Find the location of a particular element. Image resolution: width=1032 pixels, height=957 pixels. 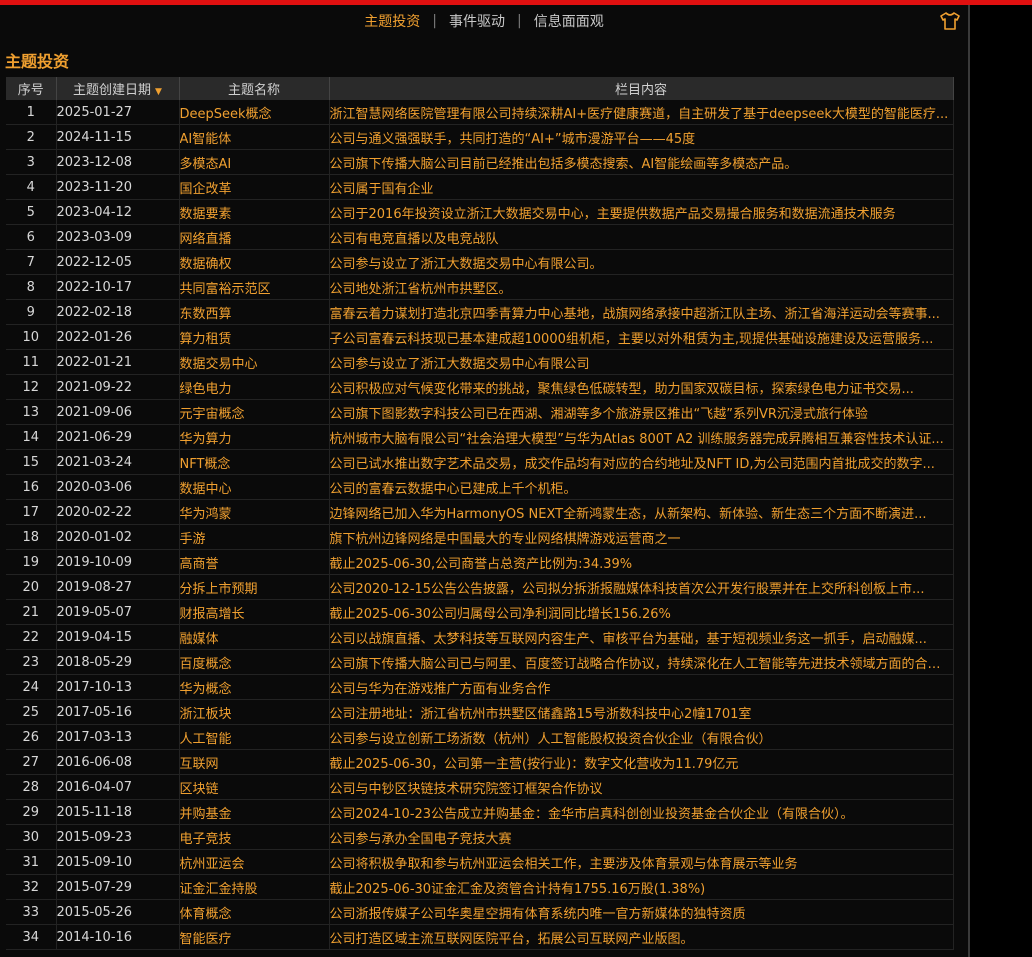

row-theme-name: 分拆上市预期 is located at coordinates (254, 587).